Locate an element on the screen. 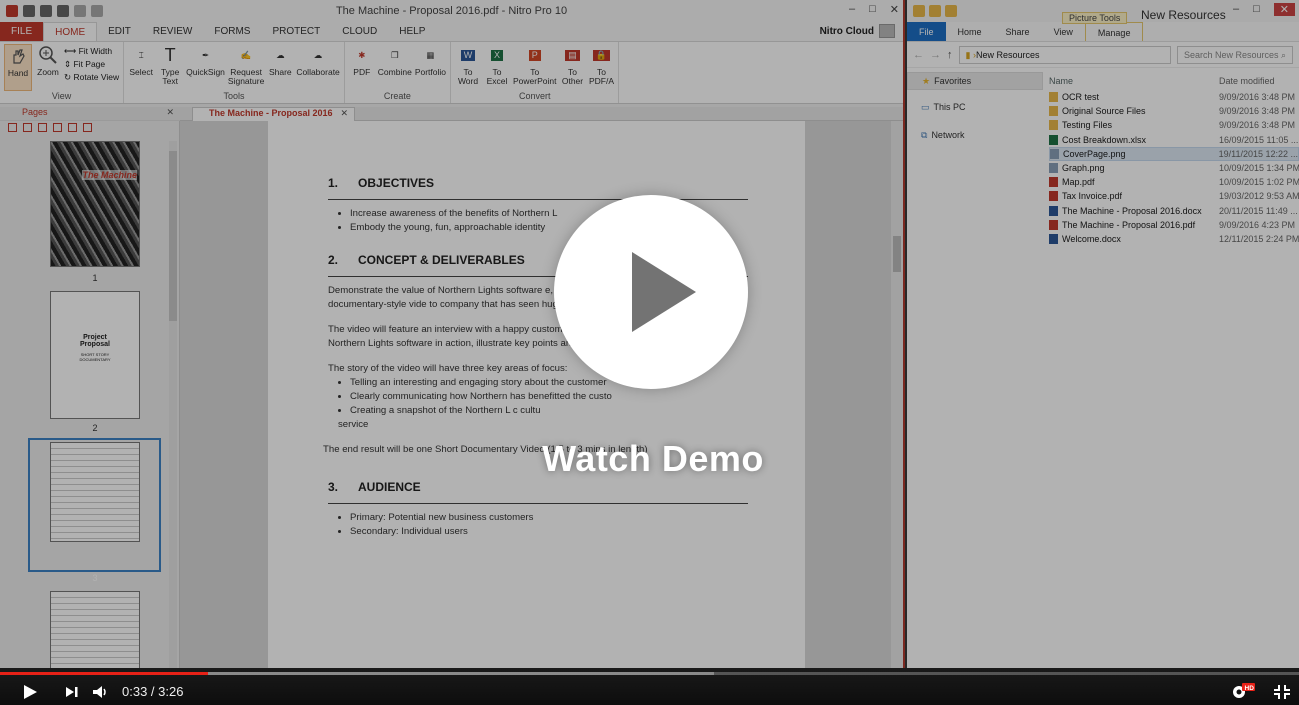 The height and width of the screenshot is (705, 1299). time-display: 0:33 / 3:26 is located at coordinates (153, 691).